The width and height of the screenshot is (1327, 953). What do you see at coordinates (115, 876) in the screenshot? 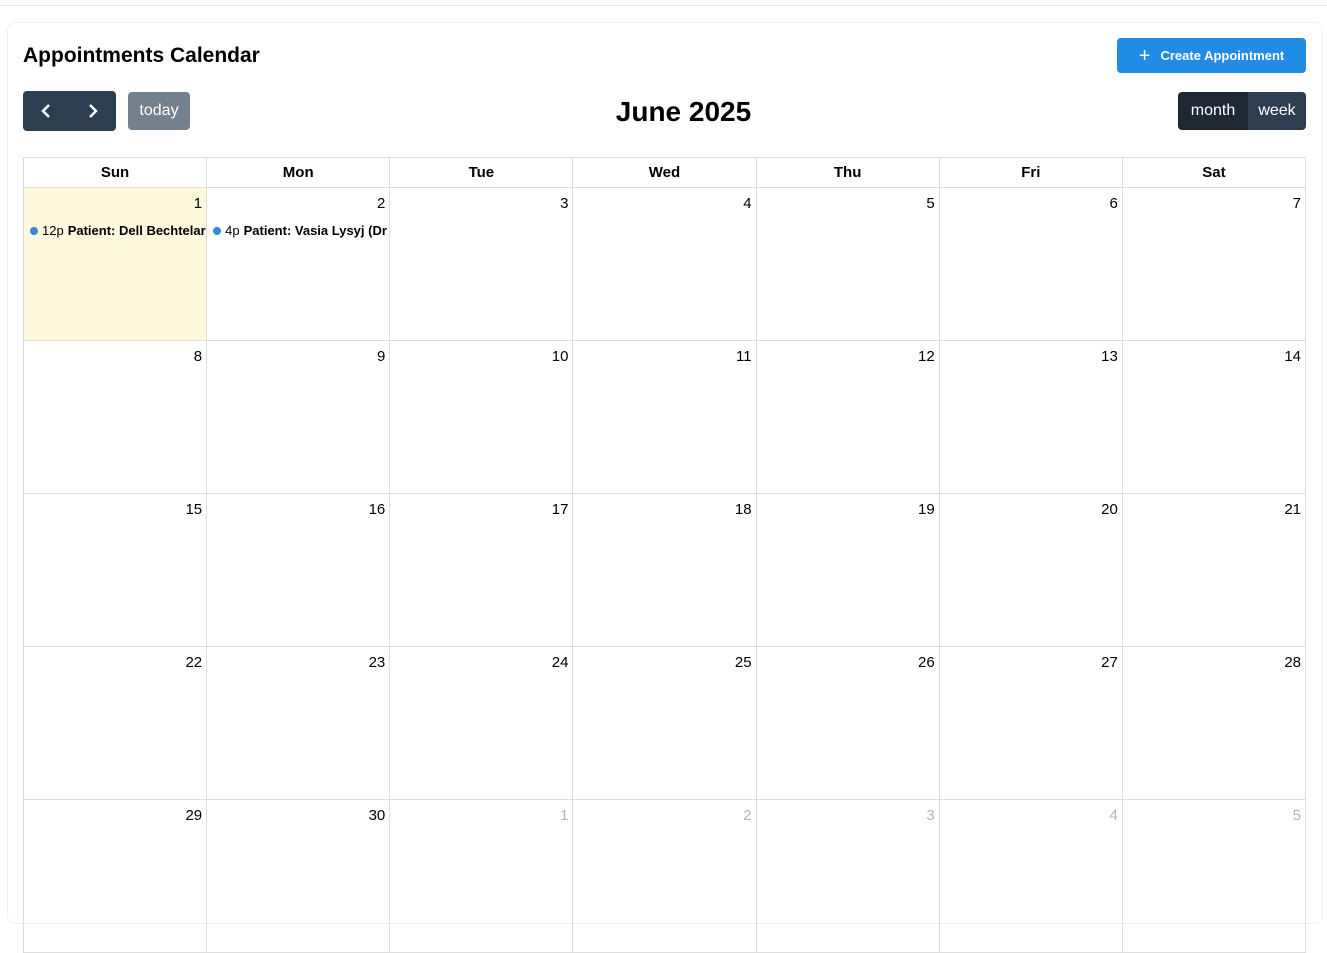
I see `day-cell: 29` at bounding box center [115, 876].